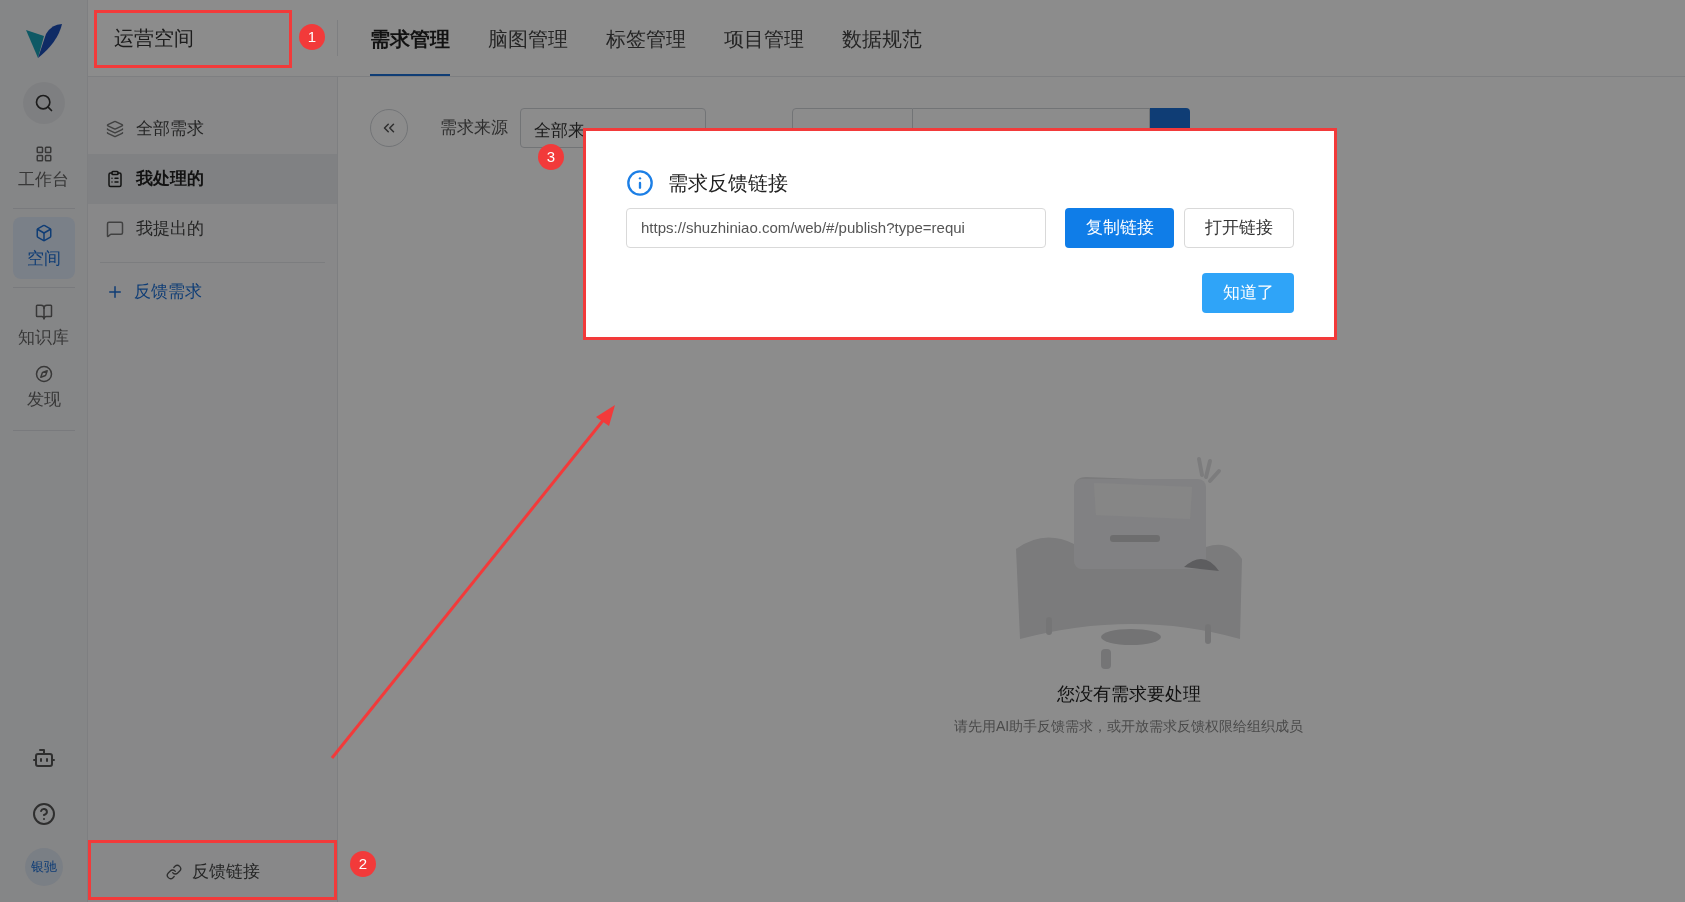  I want to click on nav-tab: 项目管理, so click(764, 38).